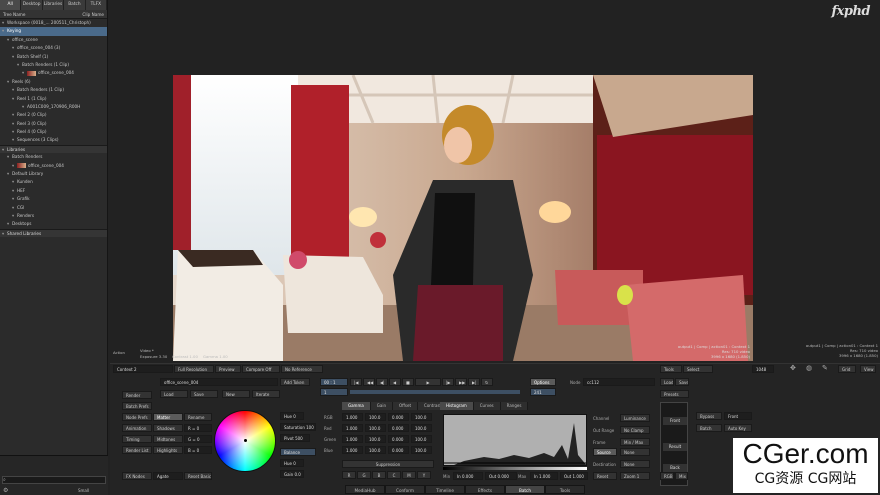 The image size is (880, 495). Describe the element at coordinates (501, 476) in the screenshot. I see `out-low-field: Out 0.000` at that location.